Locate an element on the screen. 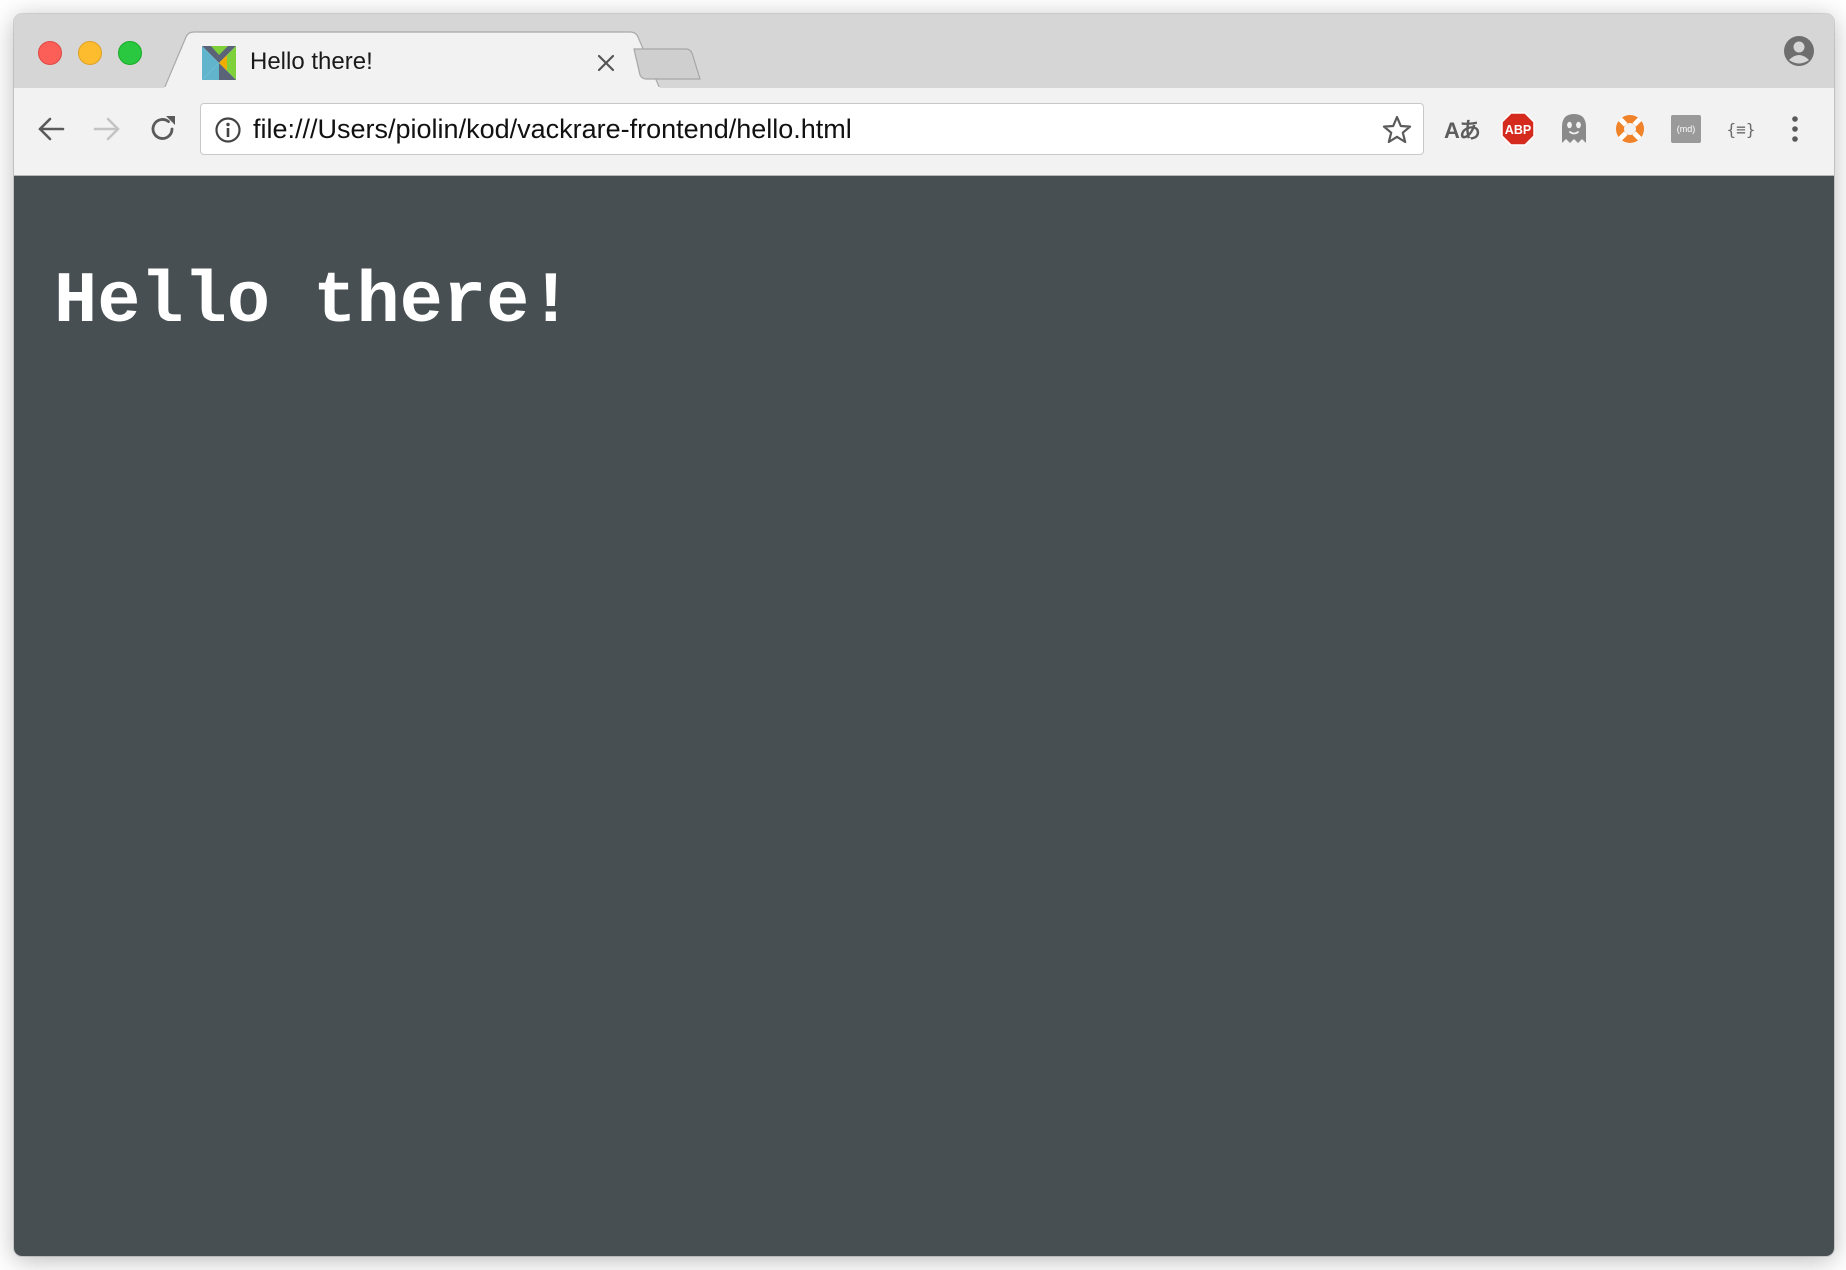 This screenshot has width=1846, height=1270. reload-icon is located at coordinates (163, 128).